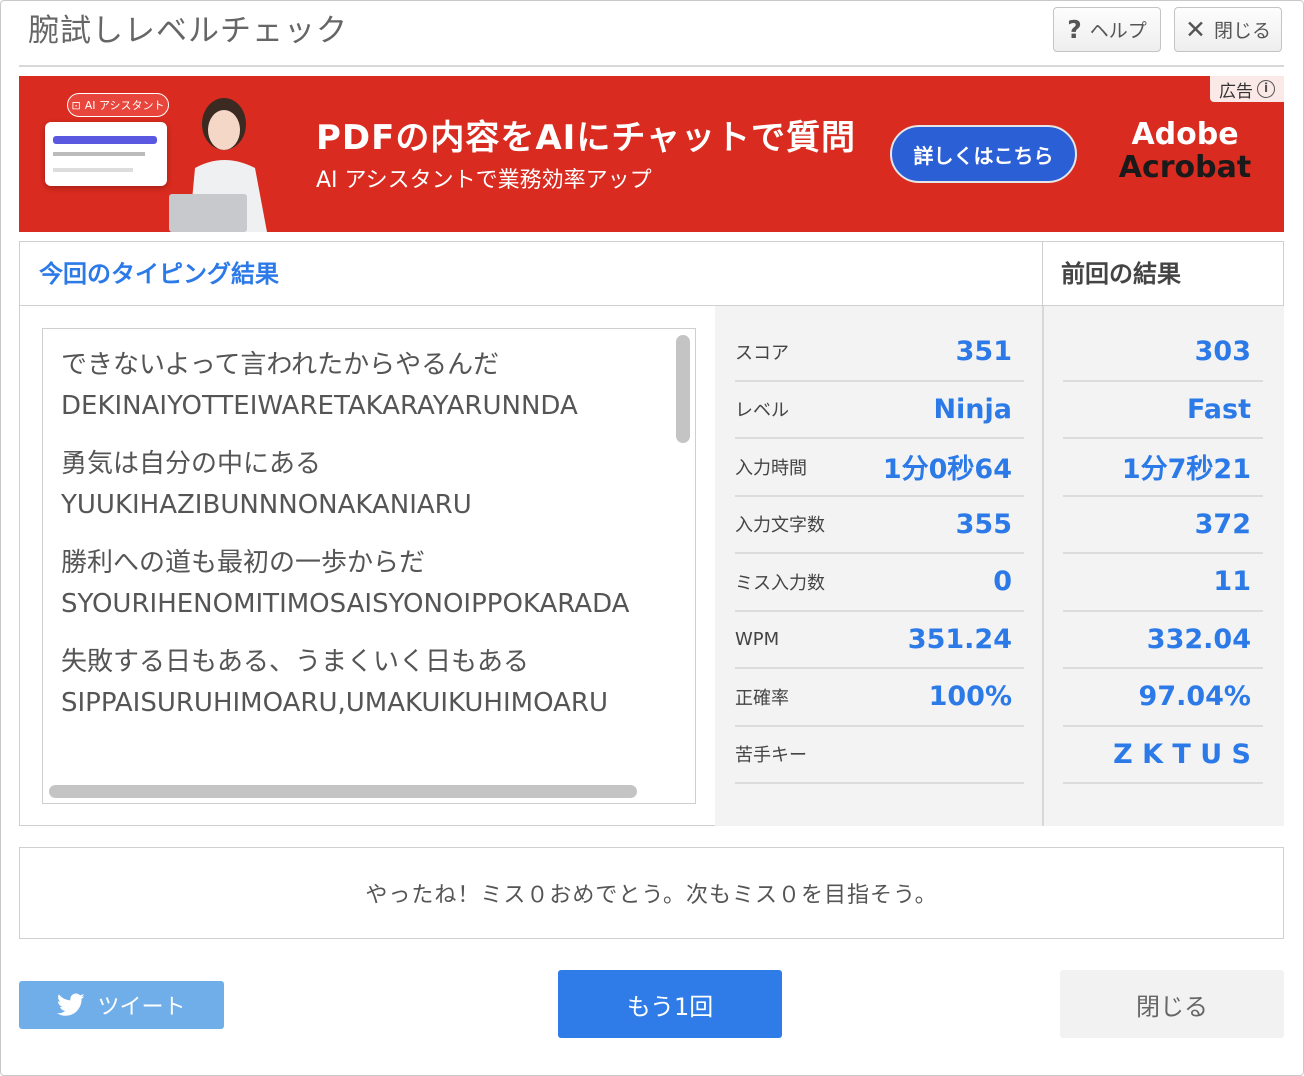 The width and height of the screenshot is (1304, 1076). I want to click on stat-label: 入力文字数, so click(780, 526).